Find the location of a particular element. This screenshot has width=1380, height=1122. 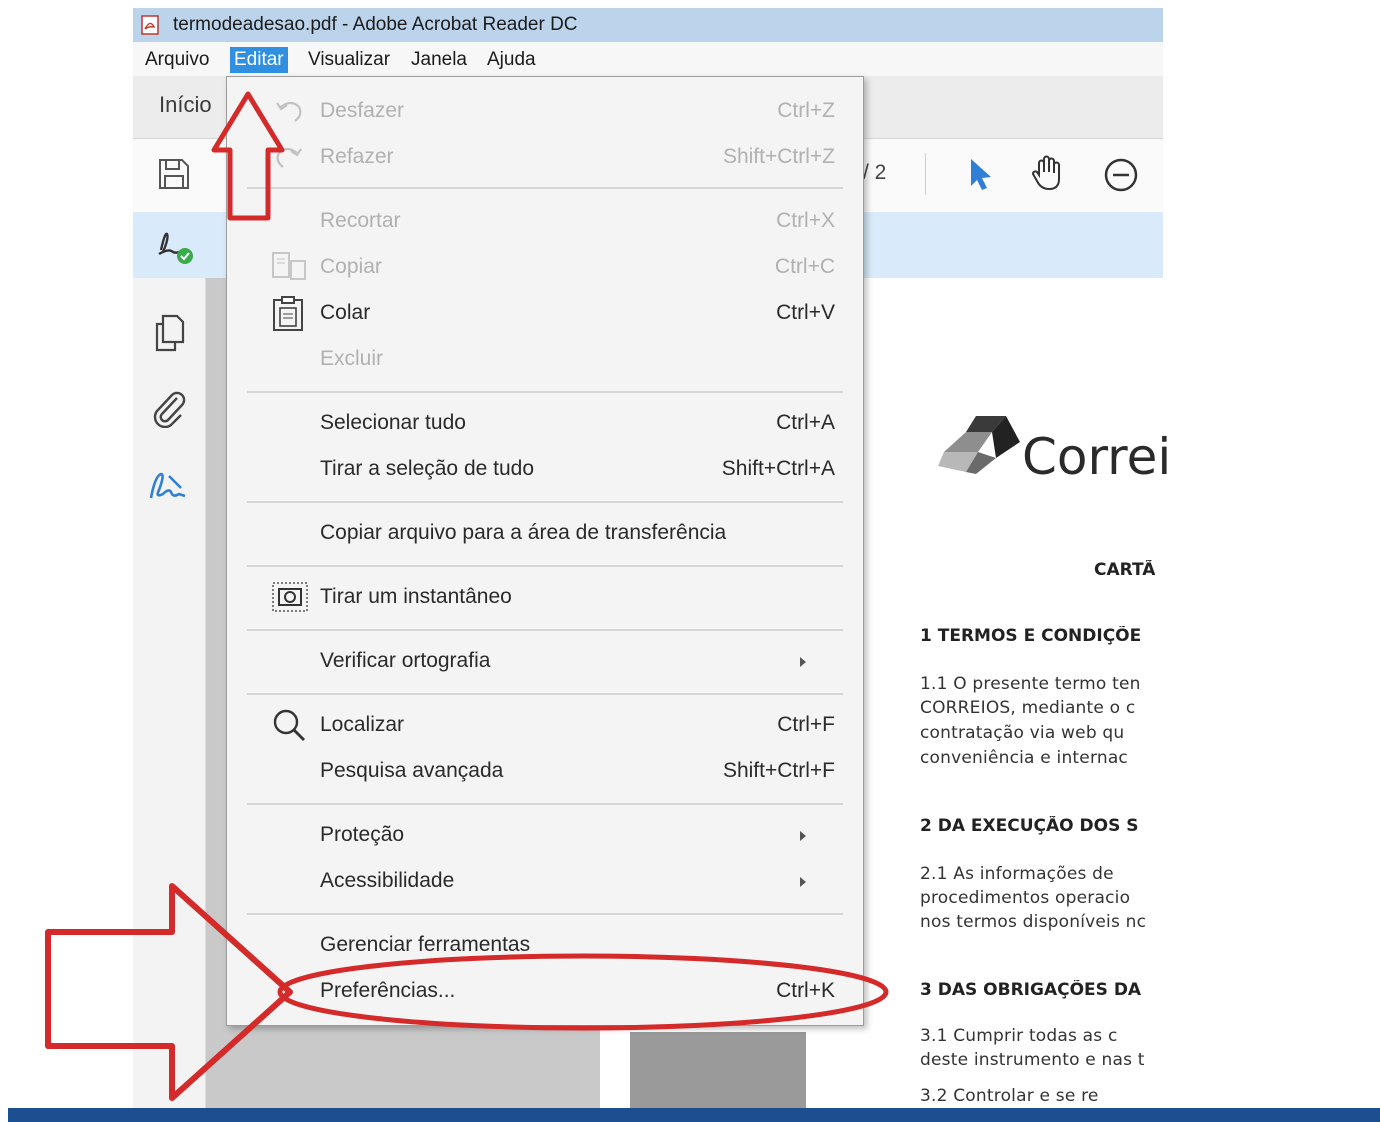

select-arrow-icon is located at coordinates (981, 174).